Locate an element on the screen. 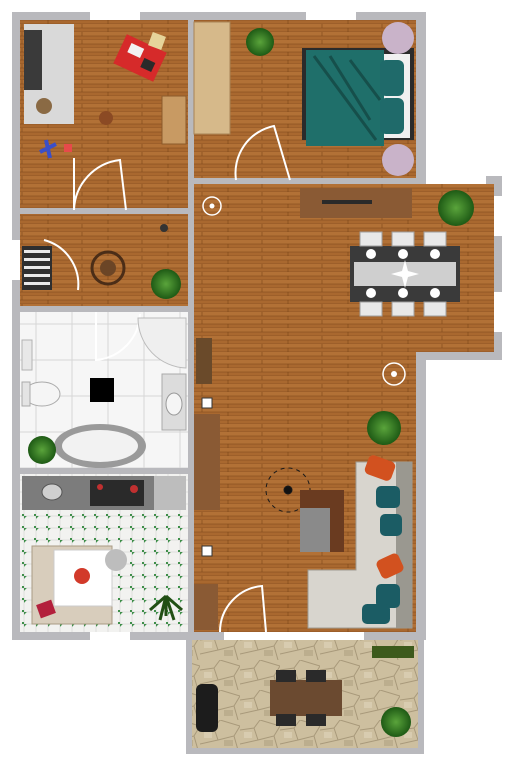 The image size is (525, 768). planter-terrace is located at coordinates (393, 652).